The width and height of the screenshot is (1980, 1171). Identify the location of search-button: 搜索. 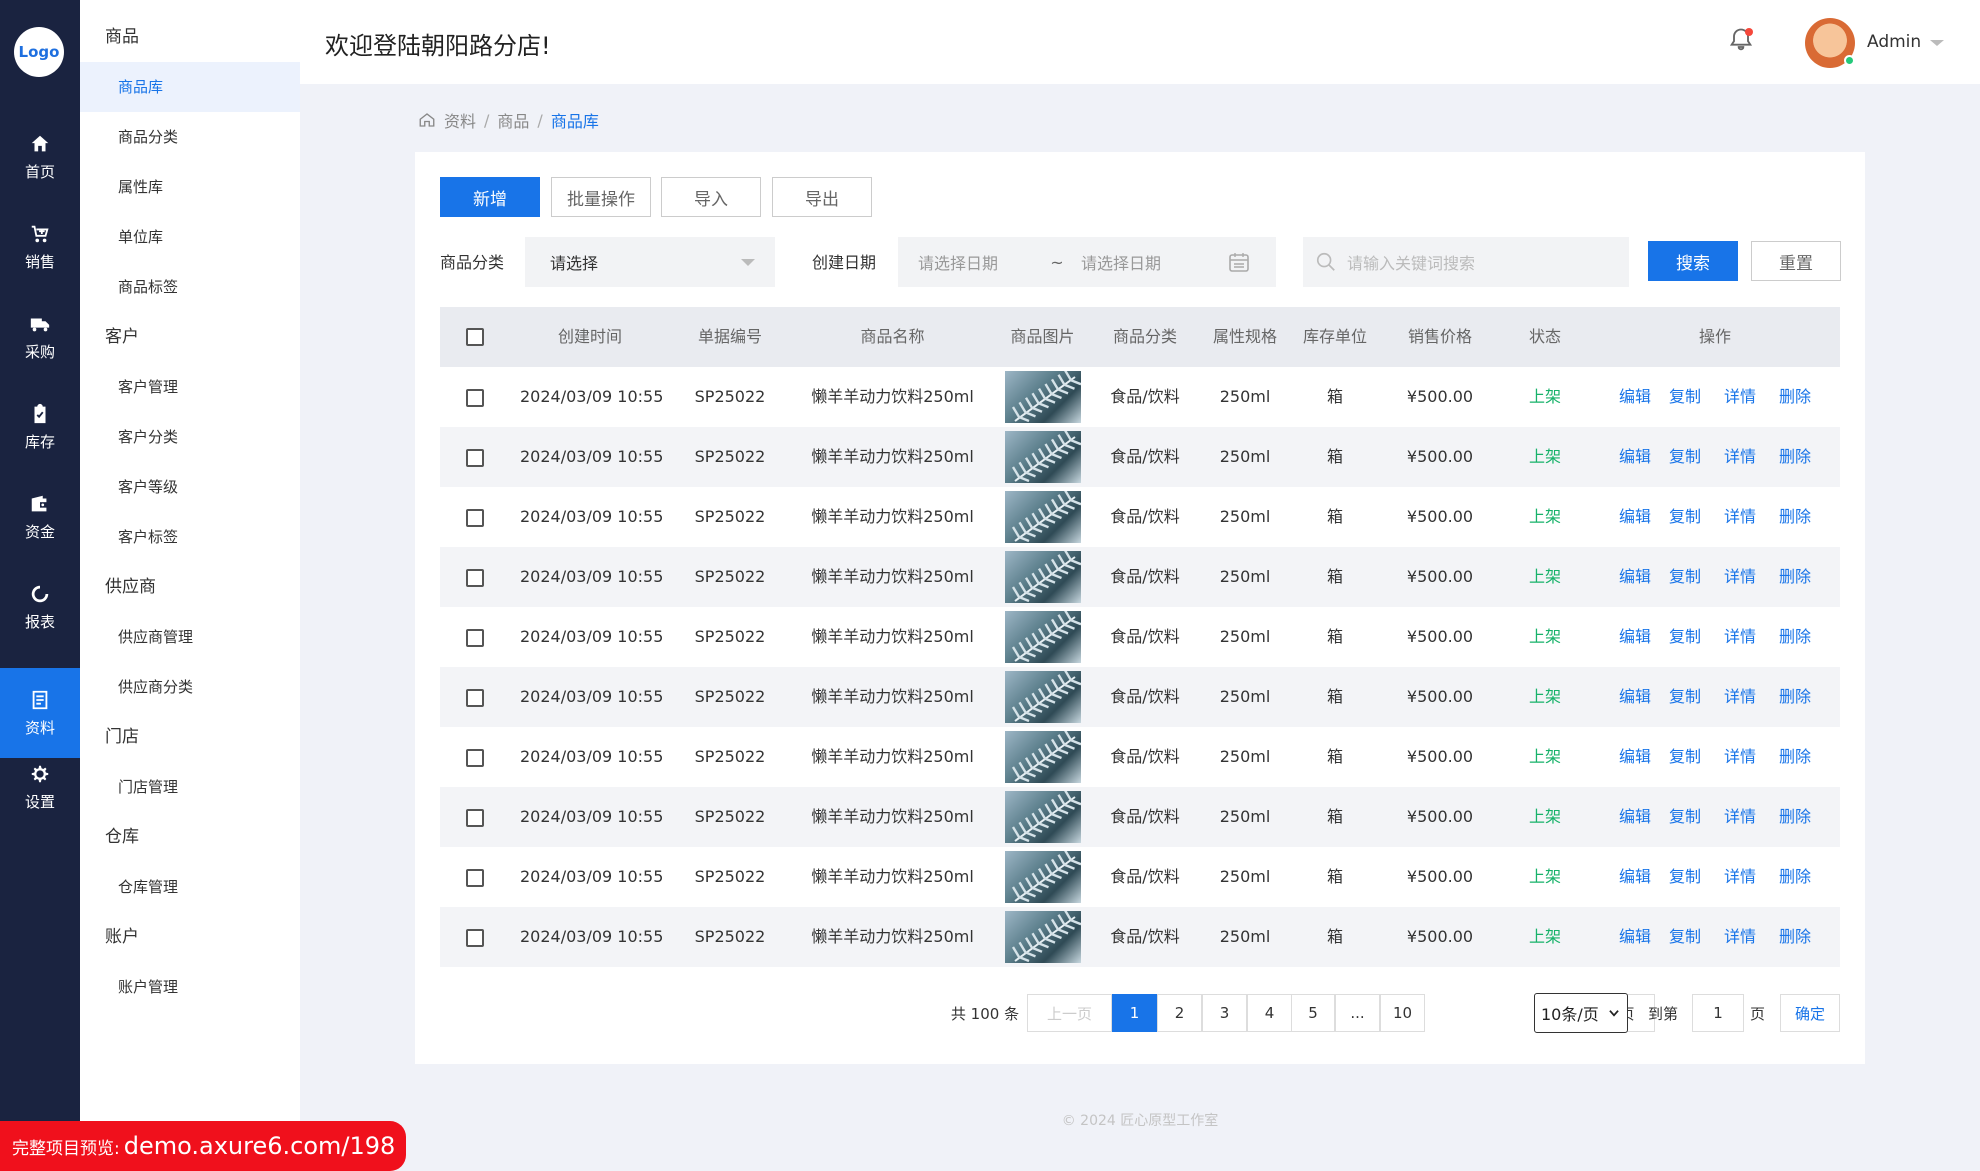
(1693, 261).